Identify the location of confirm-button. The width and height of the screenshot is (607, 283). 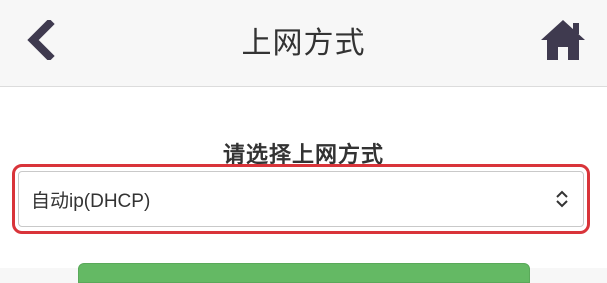
(304, 273).